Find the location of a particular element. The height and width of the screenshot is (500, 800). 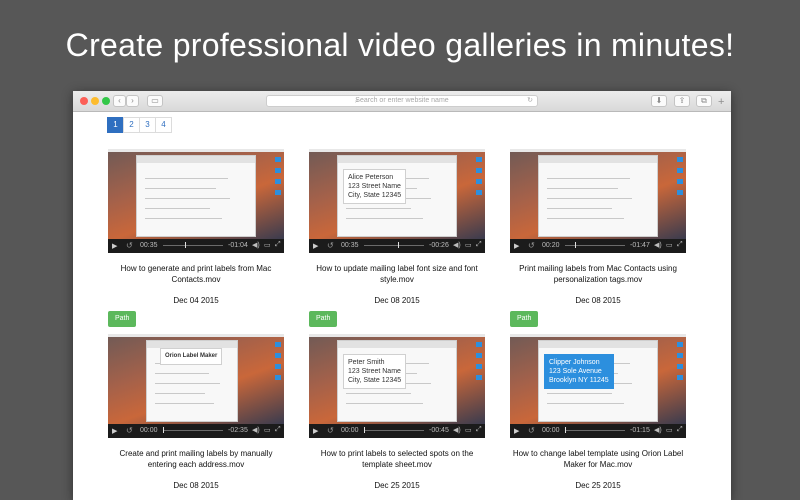

share-icon: ⇪ is located at coordinates (682, 100).